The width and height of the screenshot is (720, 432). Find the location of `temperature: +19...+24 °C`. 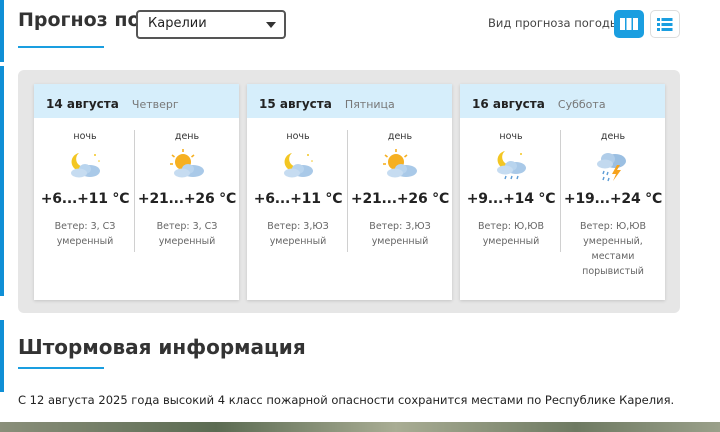

temperature: +19...+24 °C is located at coordinates (613, 199).